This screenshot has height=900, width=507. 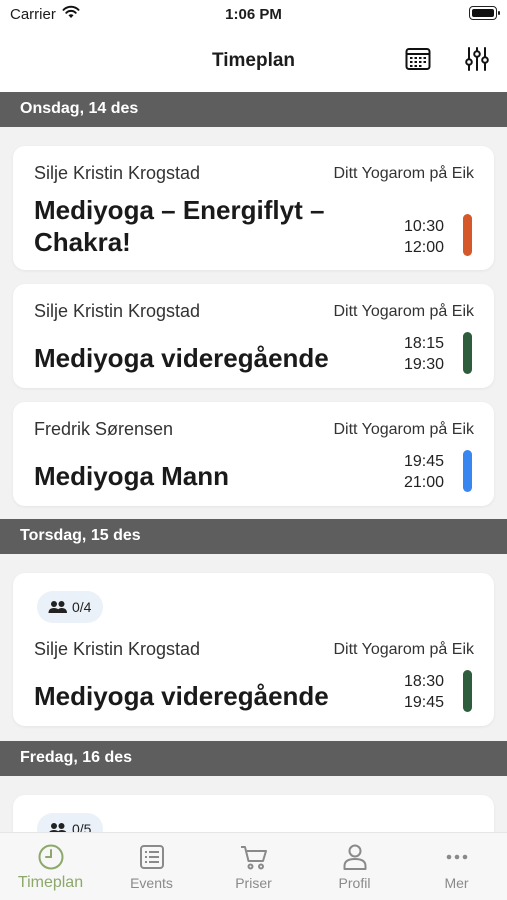 I want to click on class-times: 18:30 19:45, so click(x=424, y=692).